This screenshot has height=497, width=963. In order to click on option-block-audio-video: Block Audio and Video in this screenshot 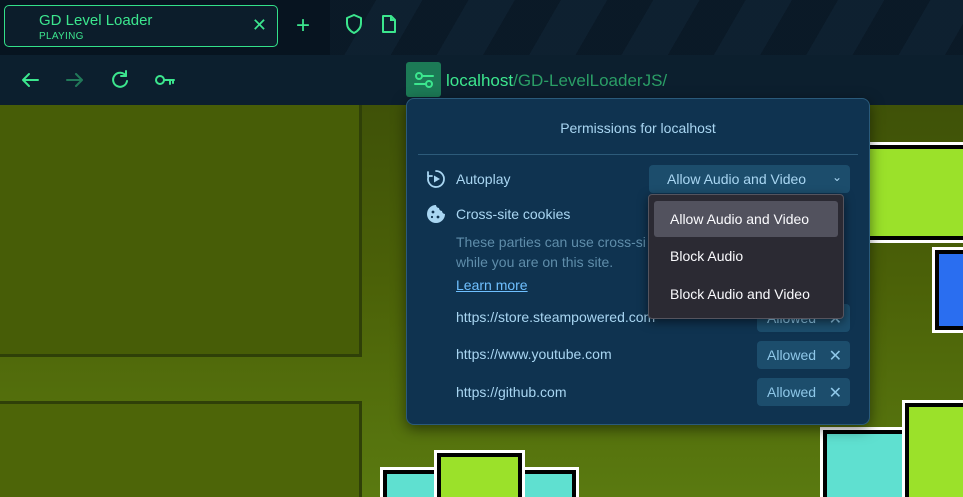, I will do `click(746, 294)`.